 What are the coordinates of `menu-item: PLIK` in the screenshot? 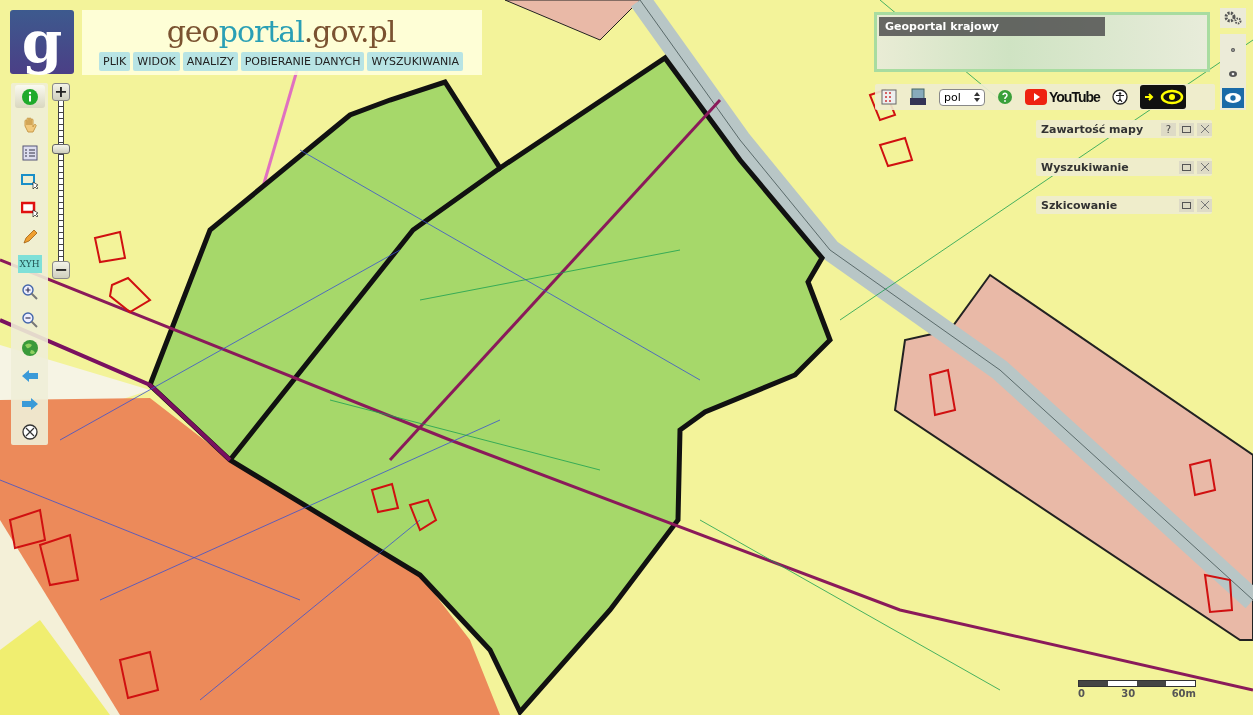 It's located at (115, 61).